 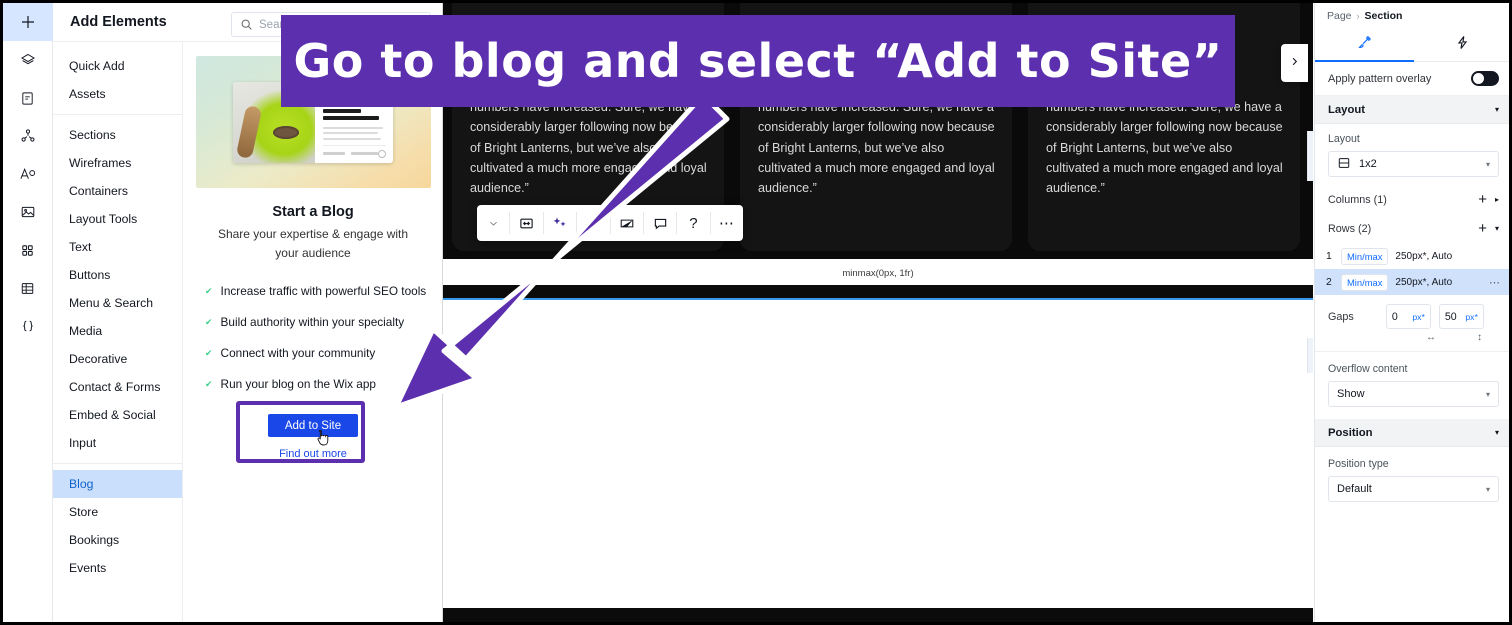 What do you see at coordinates (117, 191) in the screenshot?
I see `menu-item-containers: Containers` at bounding box center [117, 191].